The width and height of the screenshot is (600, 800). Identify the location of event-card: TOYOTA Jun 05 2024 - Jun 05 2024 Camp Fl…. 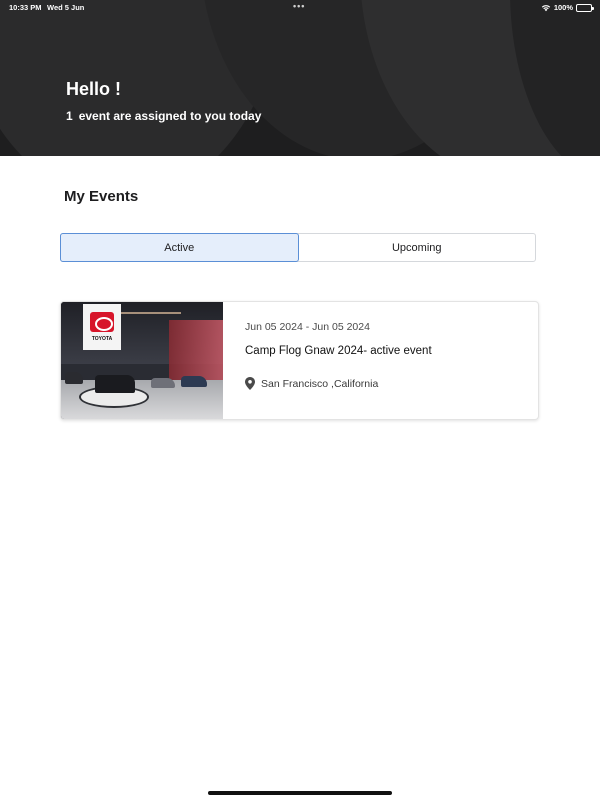
(299, 360).